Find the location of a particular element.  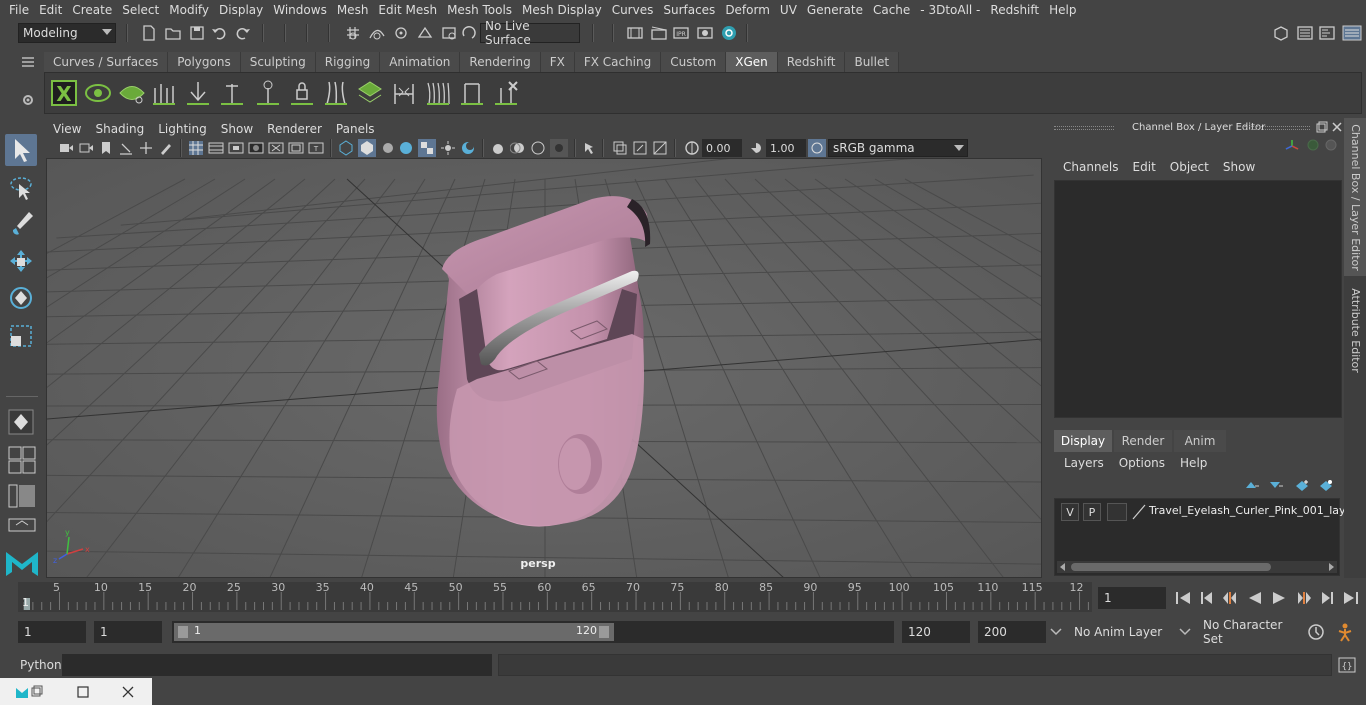

playback-end-field: 120 is located at coordinates (936, 632).